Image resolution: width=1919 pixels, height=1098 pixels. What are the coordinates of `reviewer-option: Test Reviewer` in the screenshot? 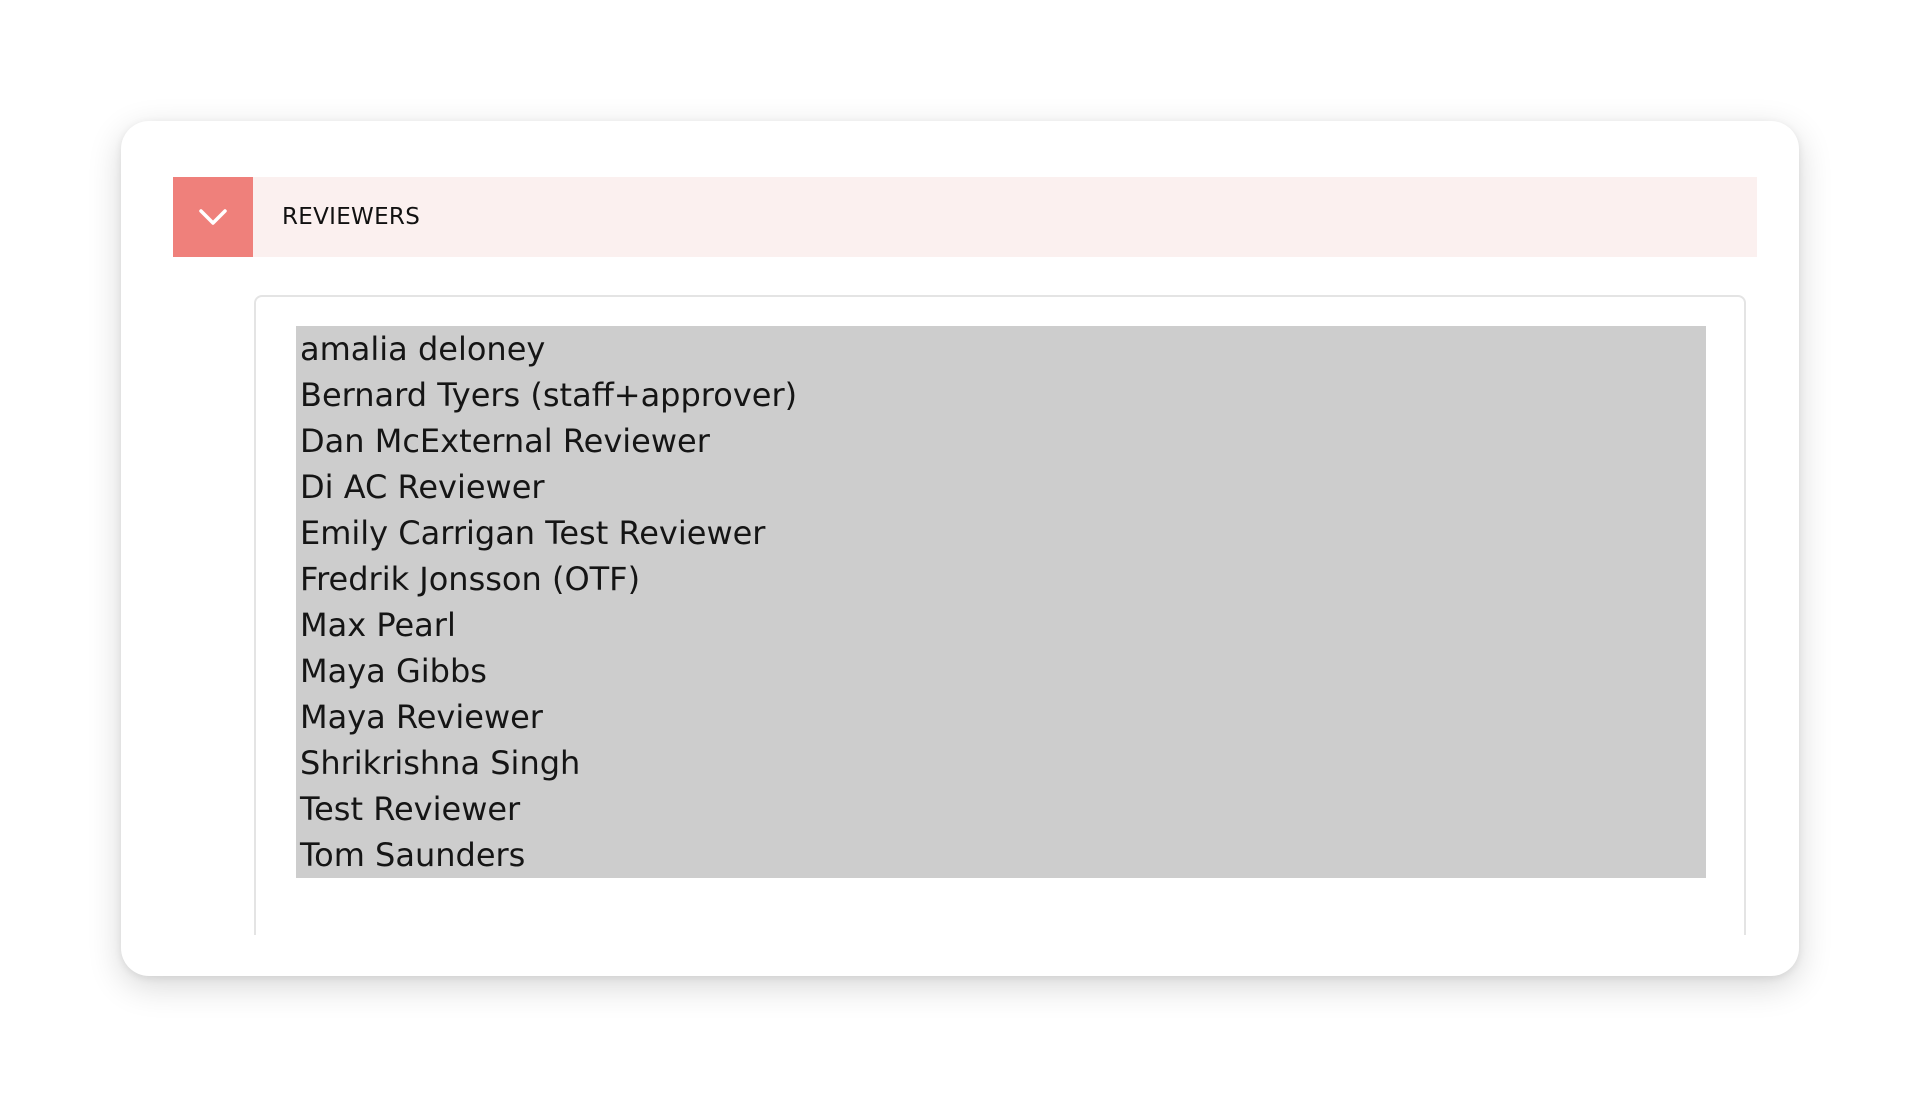 It's located at (1003, 809).